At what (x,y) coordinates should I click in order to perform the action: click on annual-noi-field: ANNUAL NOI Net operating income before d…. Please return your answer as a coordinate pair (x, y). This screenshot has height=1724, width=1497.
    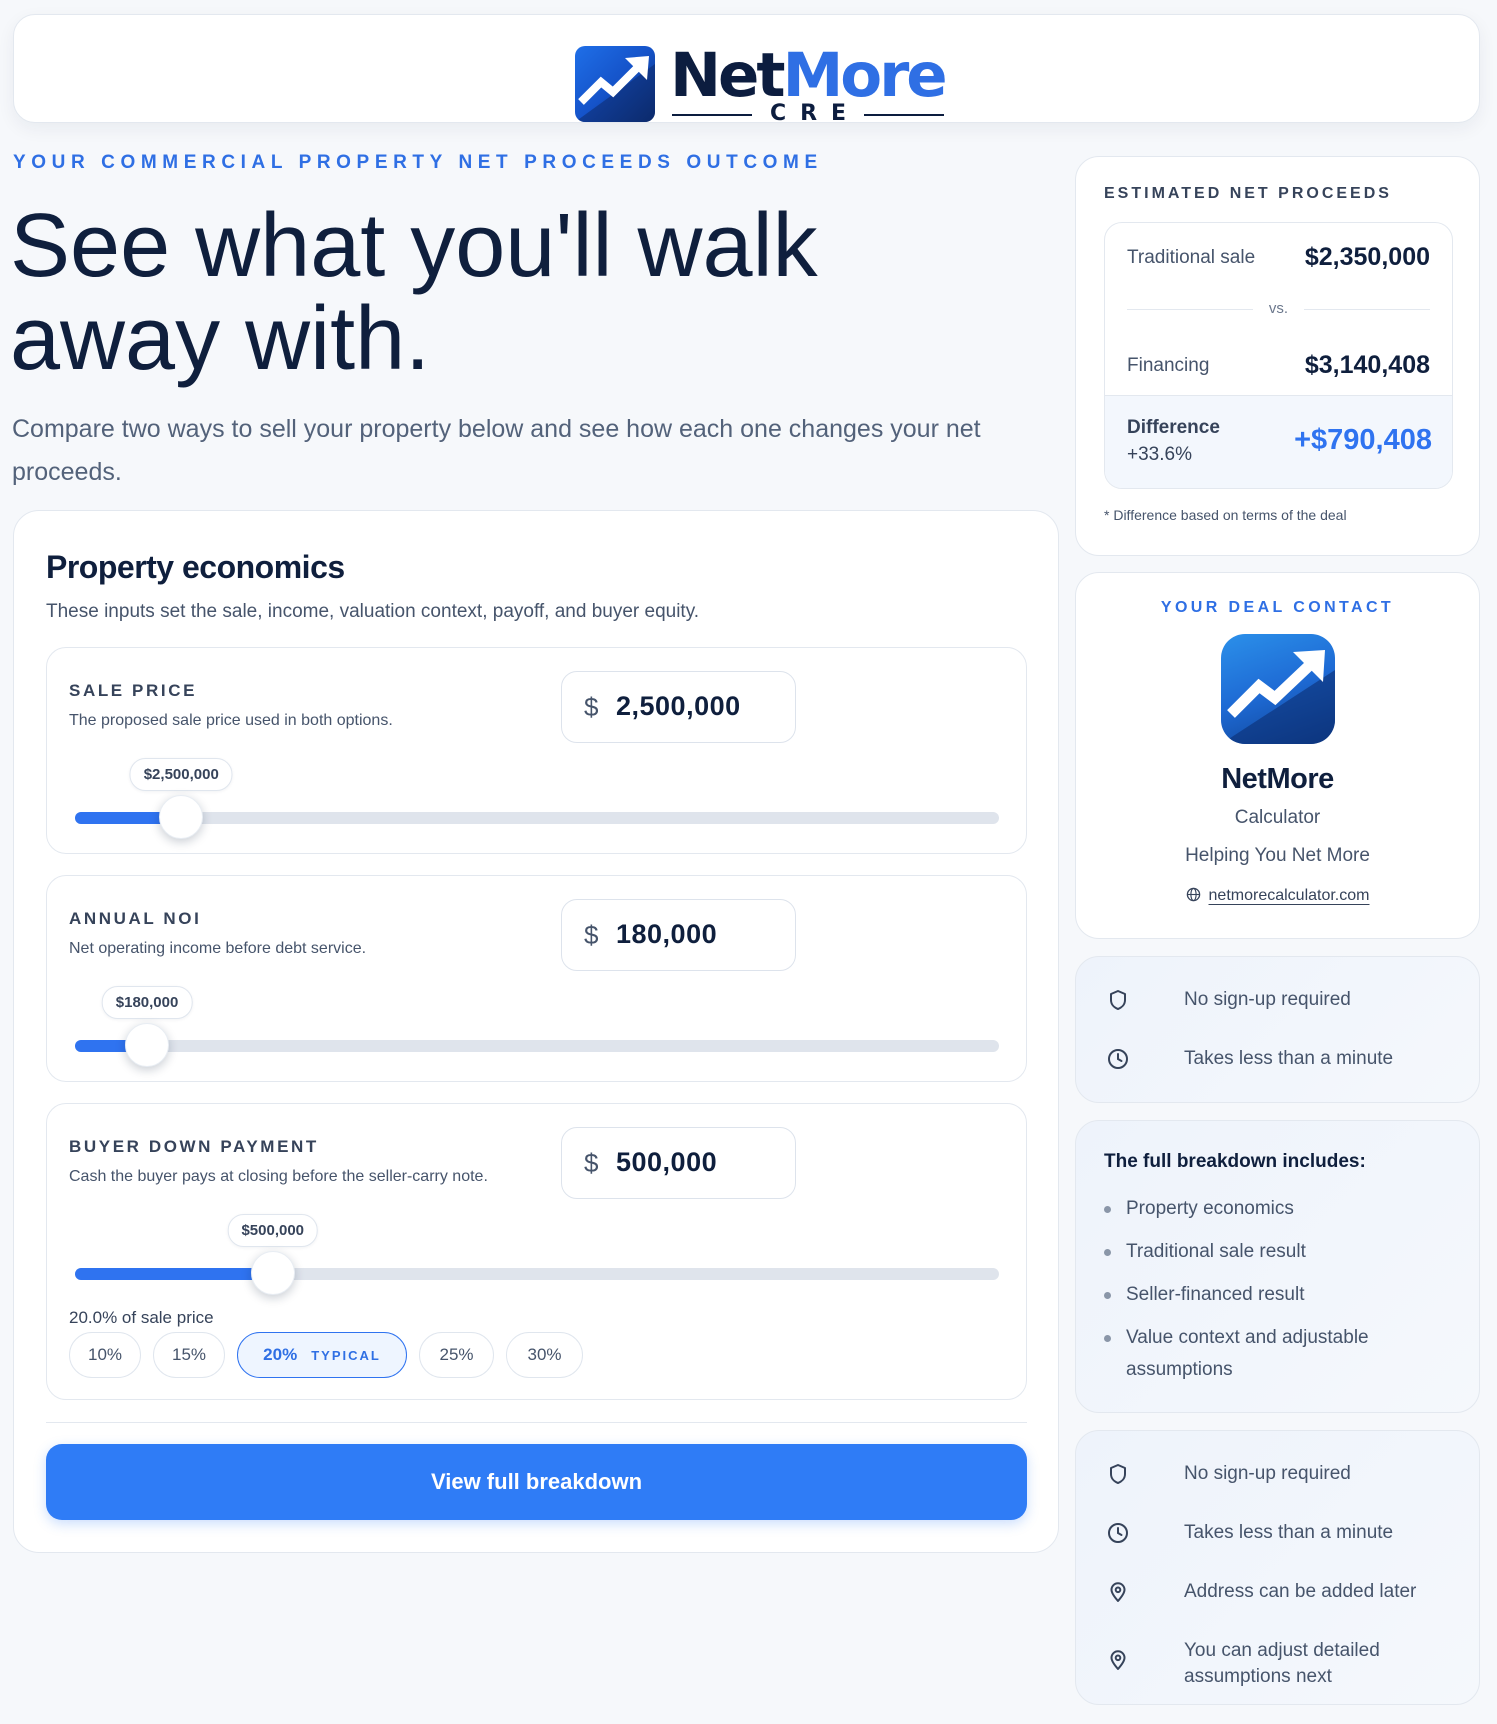
    Looking at the image, I should click on (536, 978).